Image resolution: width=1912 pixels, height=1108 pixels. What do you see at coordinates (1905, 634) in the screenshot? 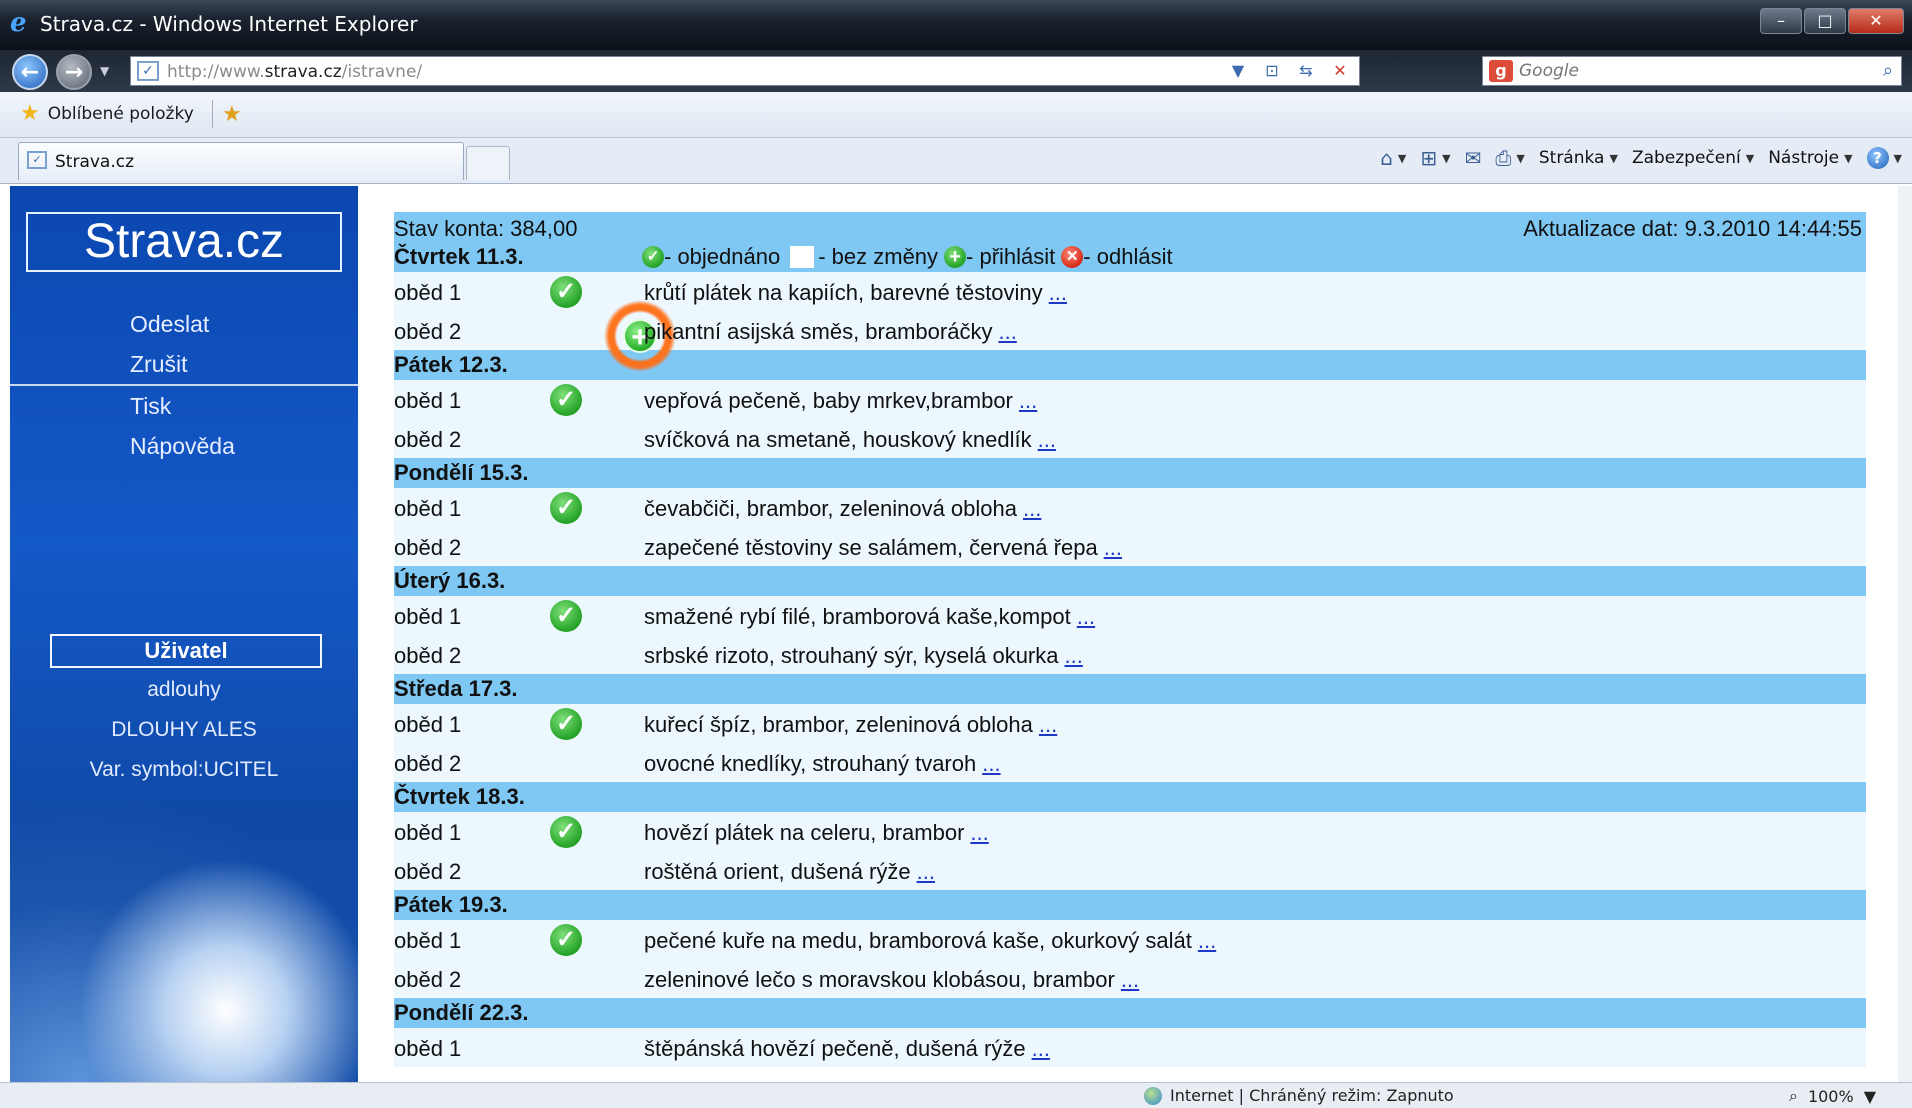
I see `vertical-scrollbar` at bounding box center [1905, 634].